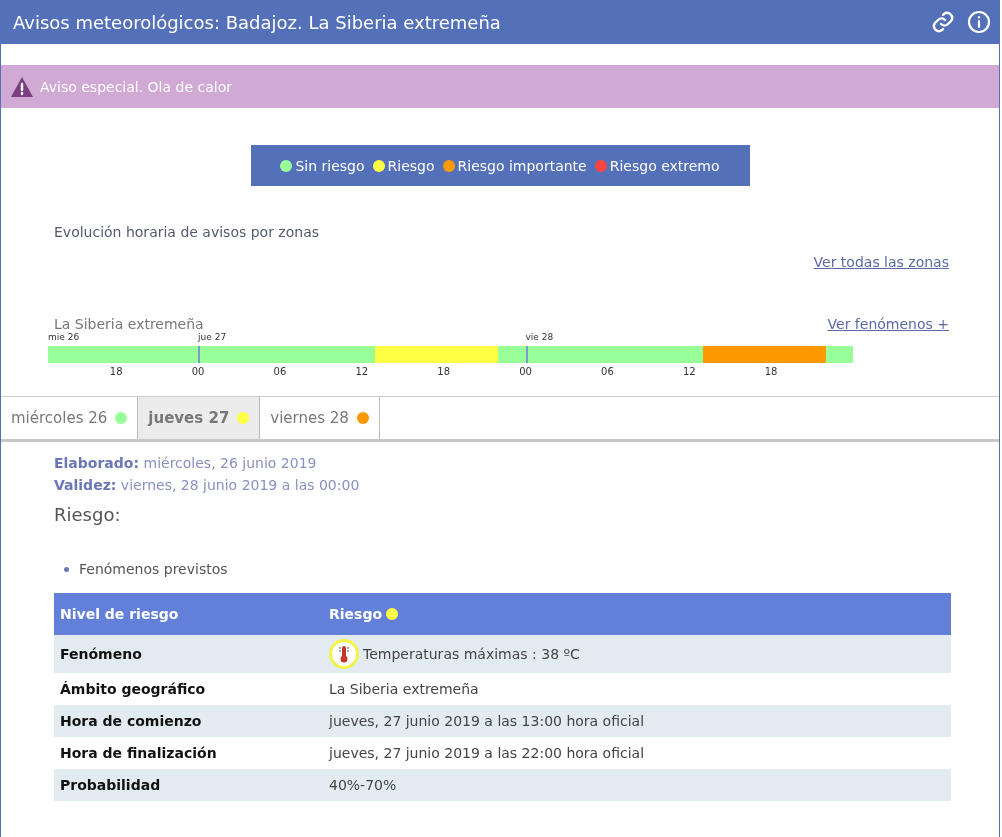 The image size is (1002, 837). What do you see at coordinates (153, 569) in the screenshot?
I see `bullet-text: Fenómenos previstos` at bounding box center [153, 569].